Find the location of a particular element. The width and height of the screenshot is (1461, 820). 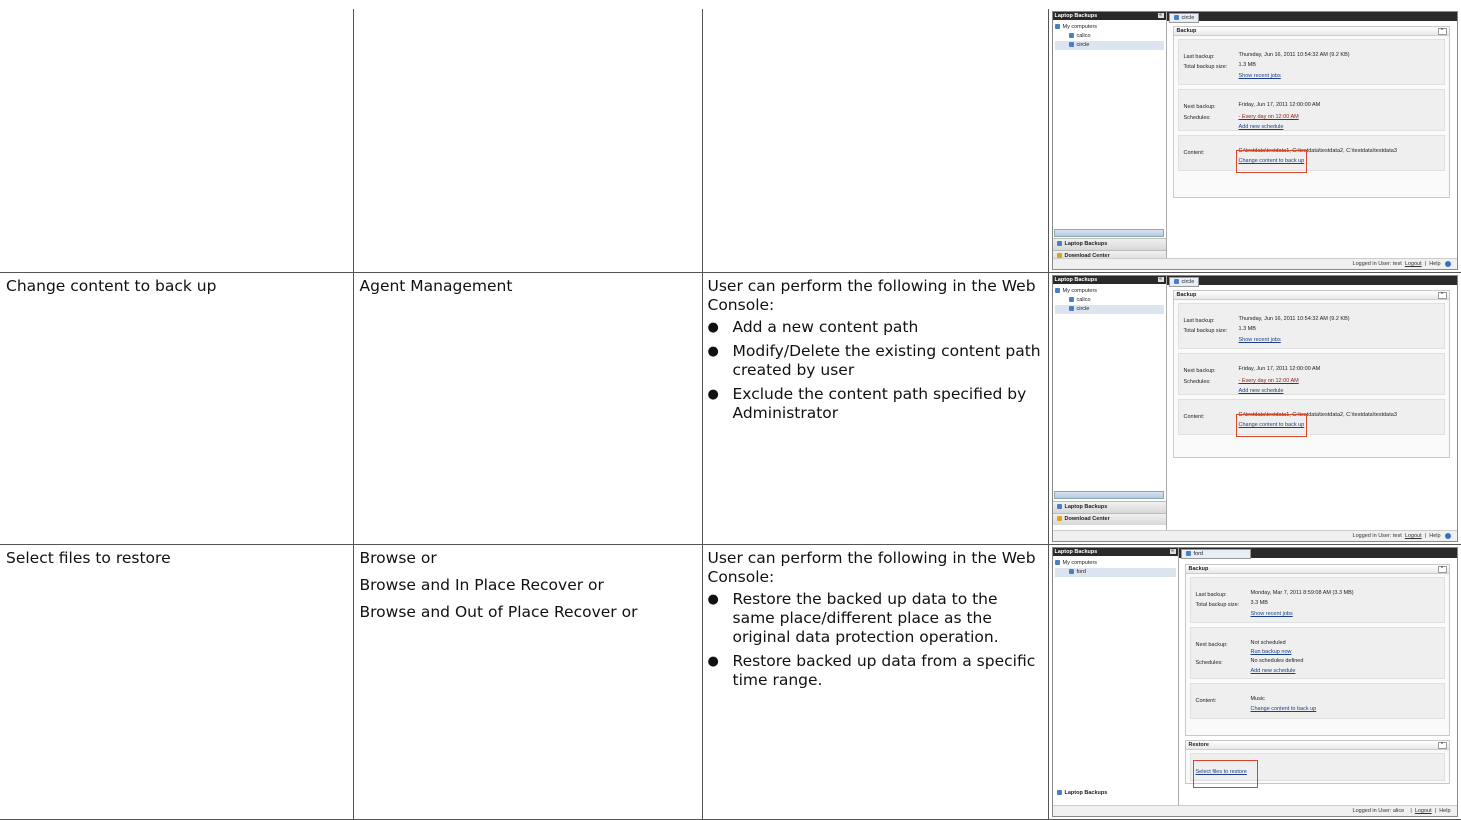

task-cell: Select files to restore is located at coordinates (177, 682).